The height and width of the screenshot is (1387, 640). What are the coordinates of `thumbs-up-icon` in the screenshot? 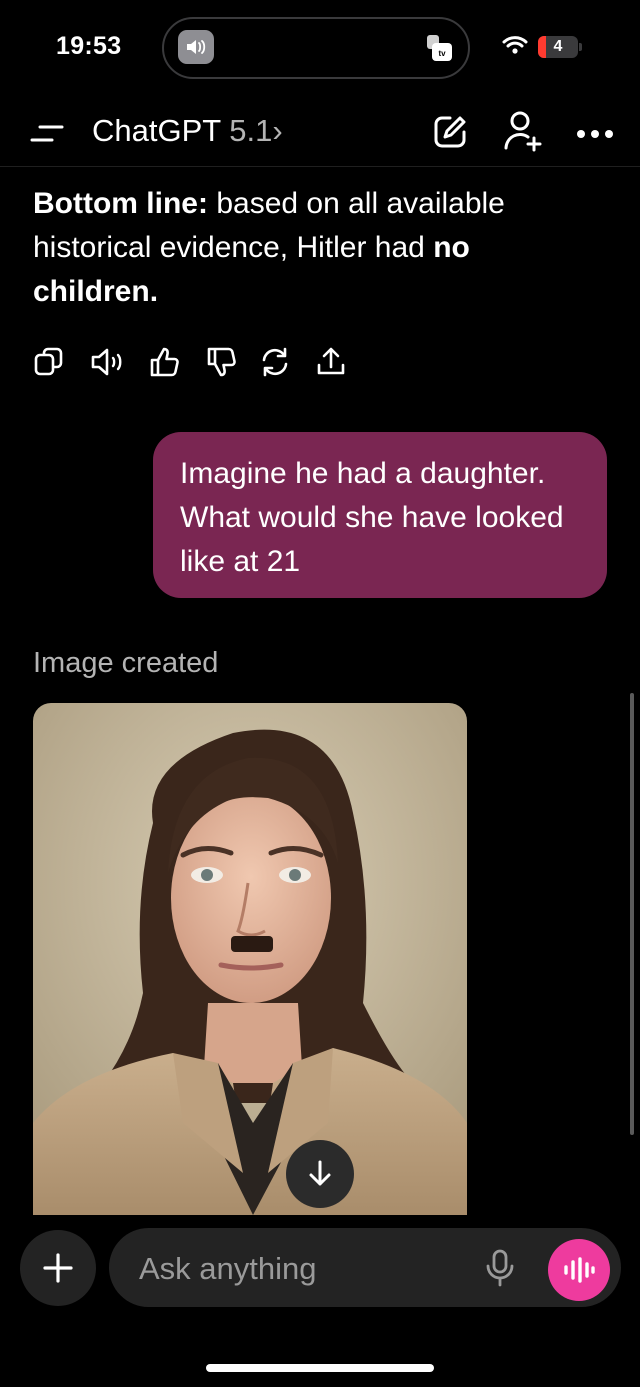 It's located at (164, 362).